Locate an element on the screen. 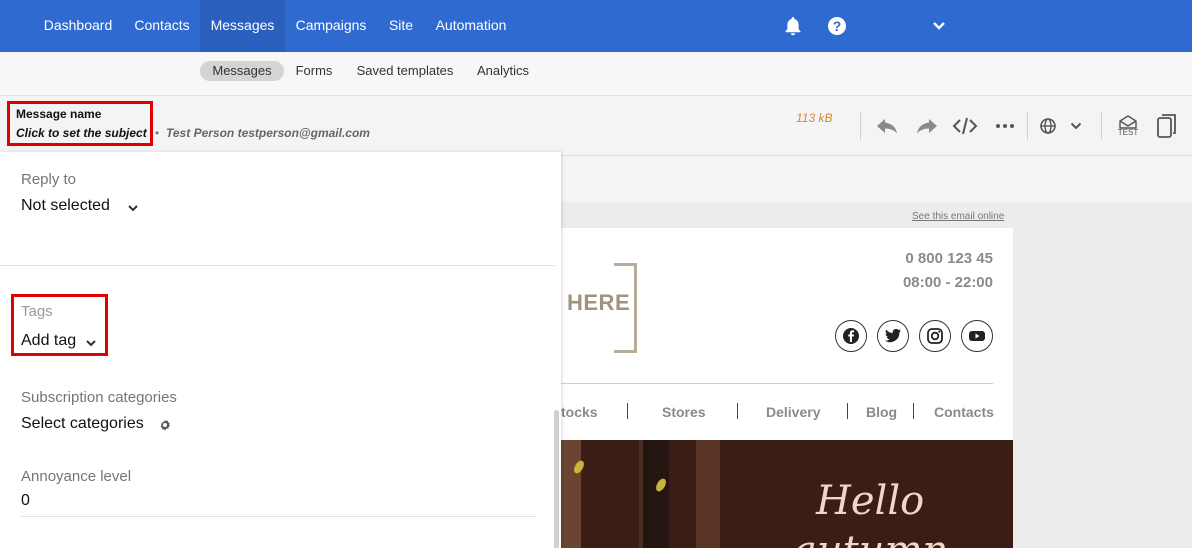 The image size is (1192, 548). reply-to-label: Reply to is located at coordinates (49, 179).